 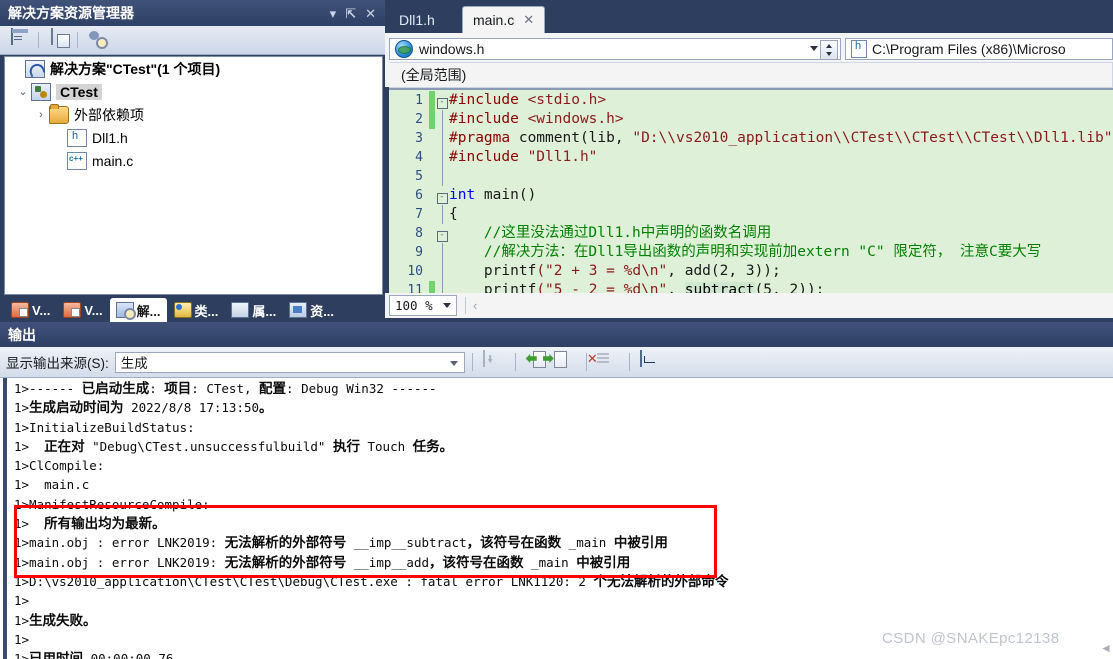 What do you see at coordinates (475, 305) in the screenshot?
I see `scroll-left-icon: ‹` at bounding box center [475, 305].